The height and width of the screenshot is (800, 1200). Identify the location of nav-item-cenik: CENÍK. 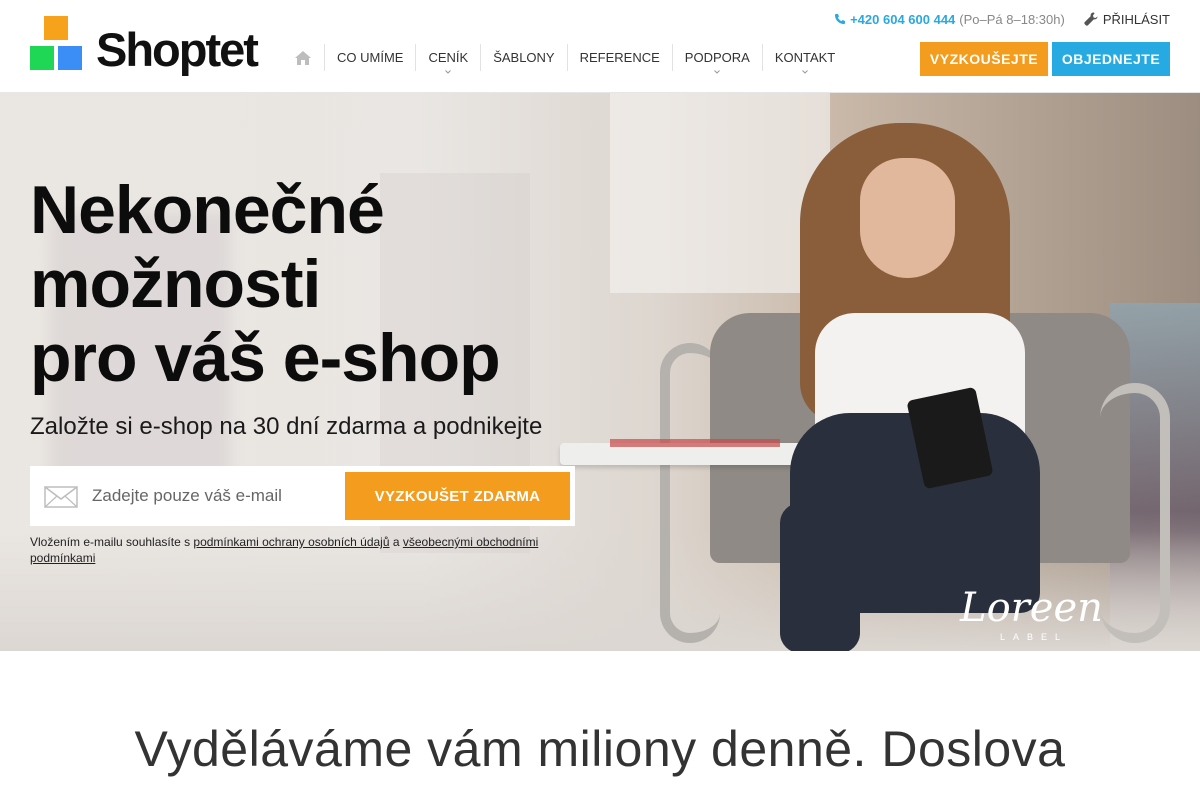
(447, 59).